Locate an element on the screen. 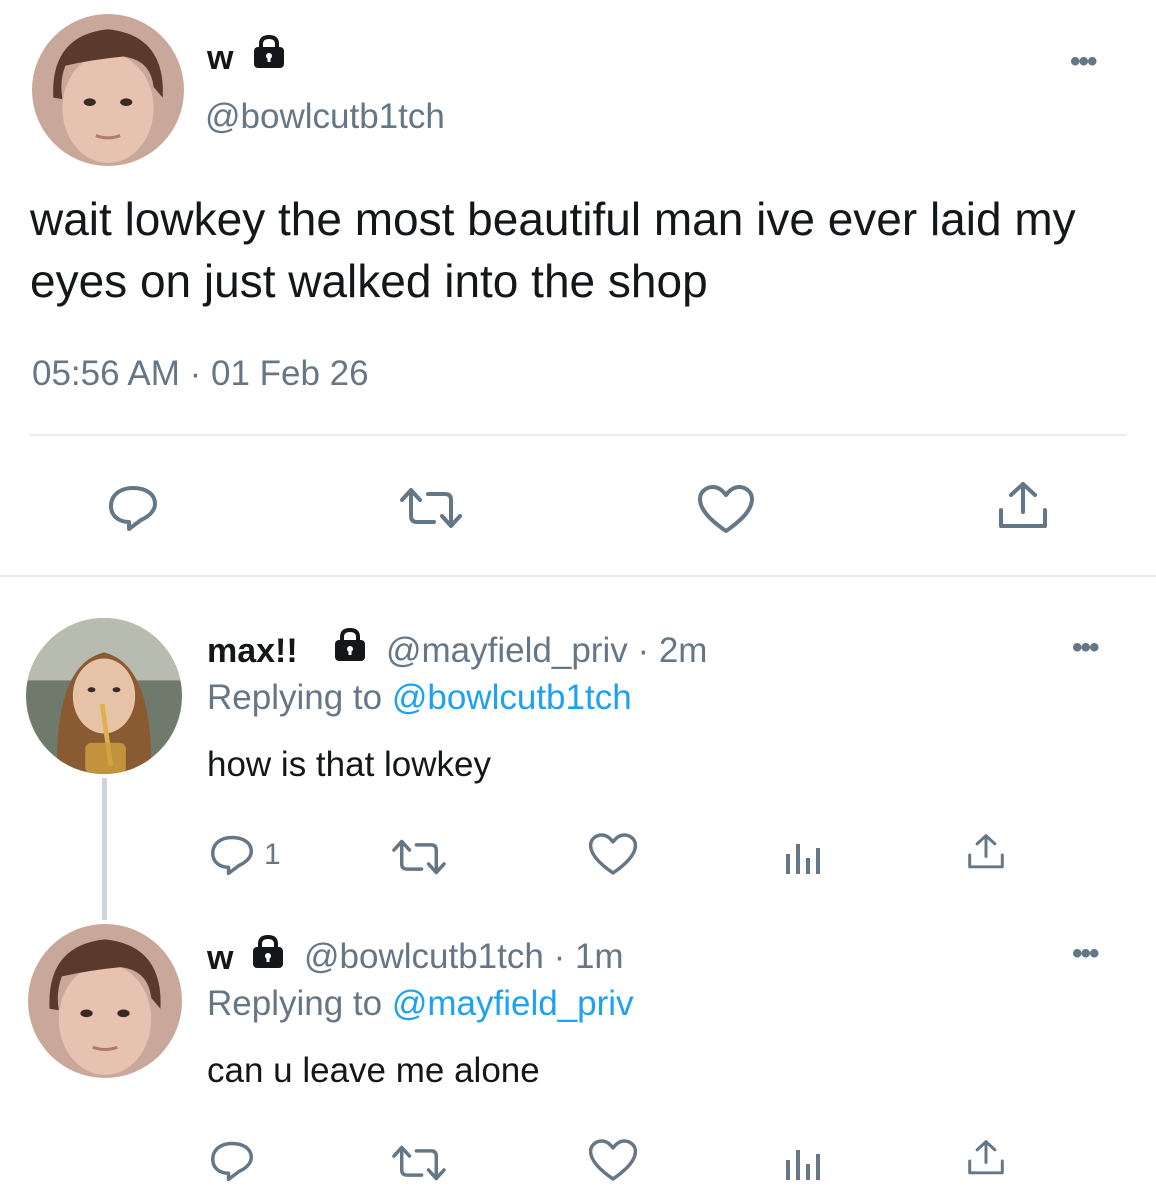 This screenshot has width=1156, height=1200. main-display-name: w is located at coordinates (220, 58).